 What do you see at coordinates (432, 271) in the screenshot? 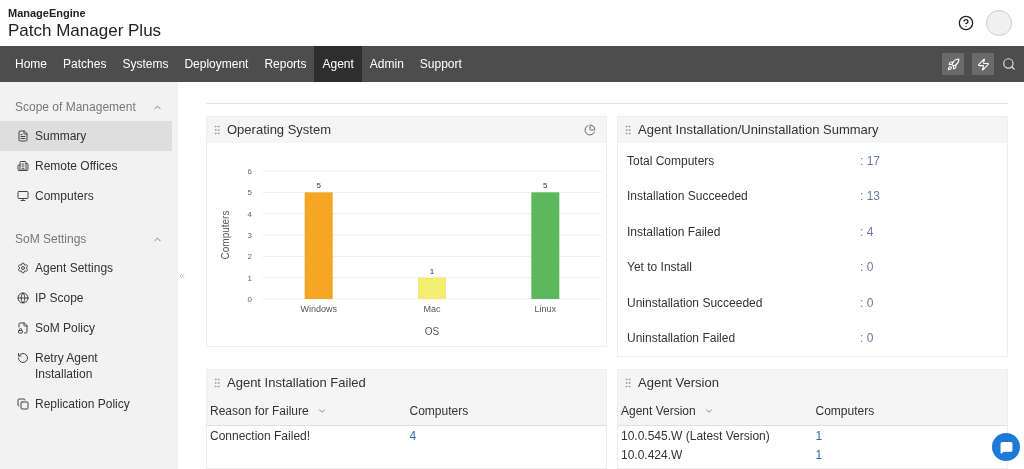
I see `bar-value-label: 1` at bounding box center [432, 271].